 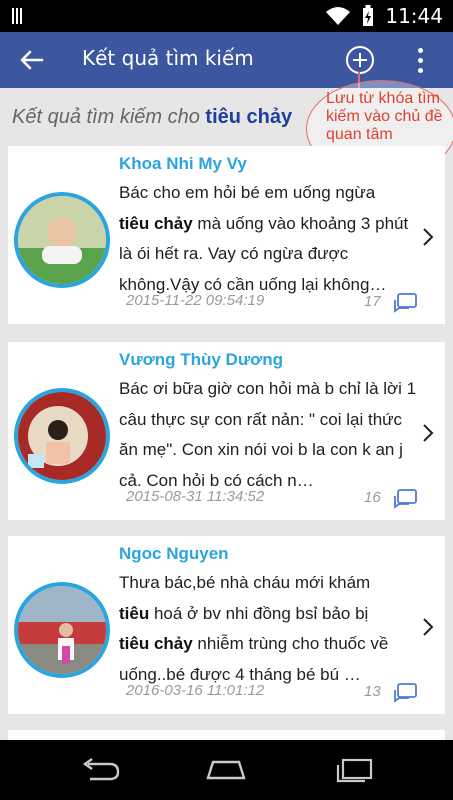 I want to click on annotation-text: Lưu từ khóa tìm kiếm vào chủ đề quan tâm, so click(x=384, y=116).